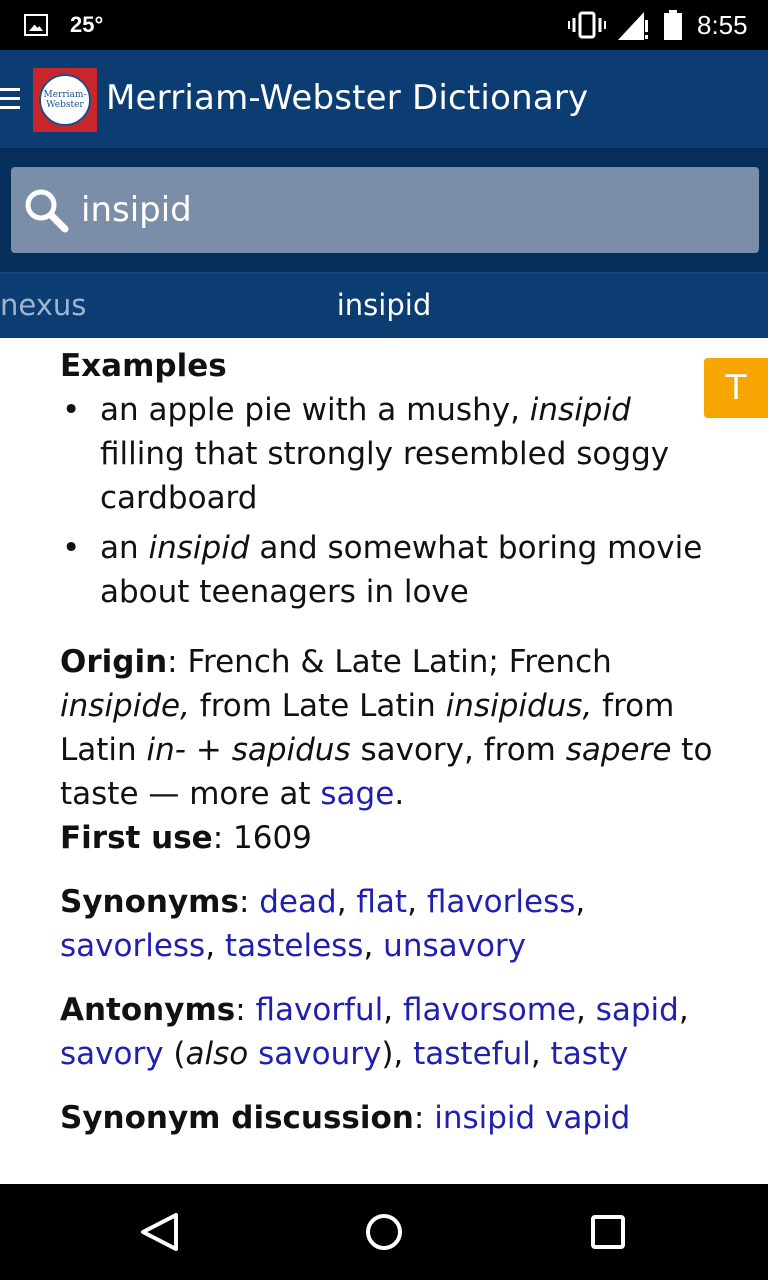 The width and height of the screenshot is (768, 1280). I want to click on synonym-discussion-link: insipid vapid, so click(532, 1118).